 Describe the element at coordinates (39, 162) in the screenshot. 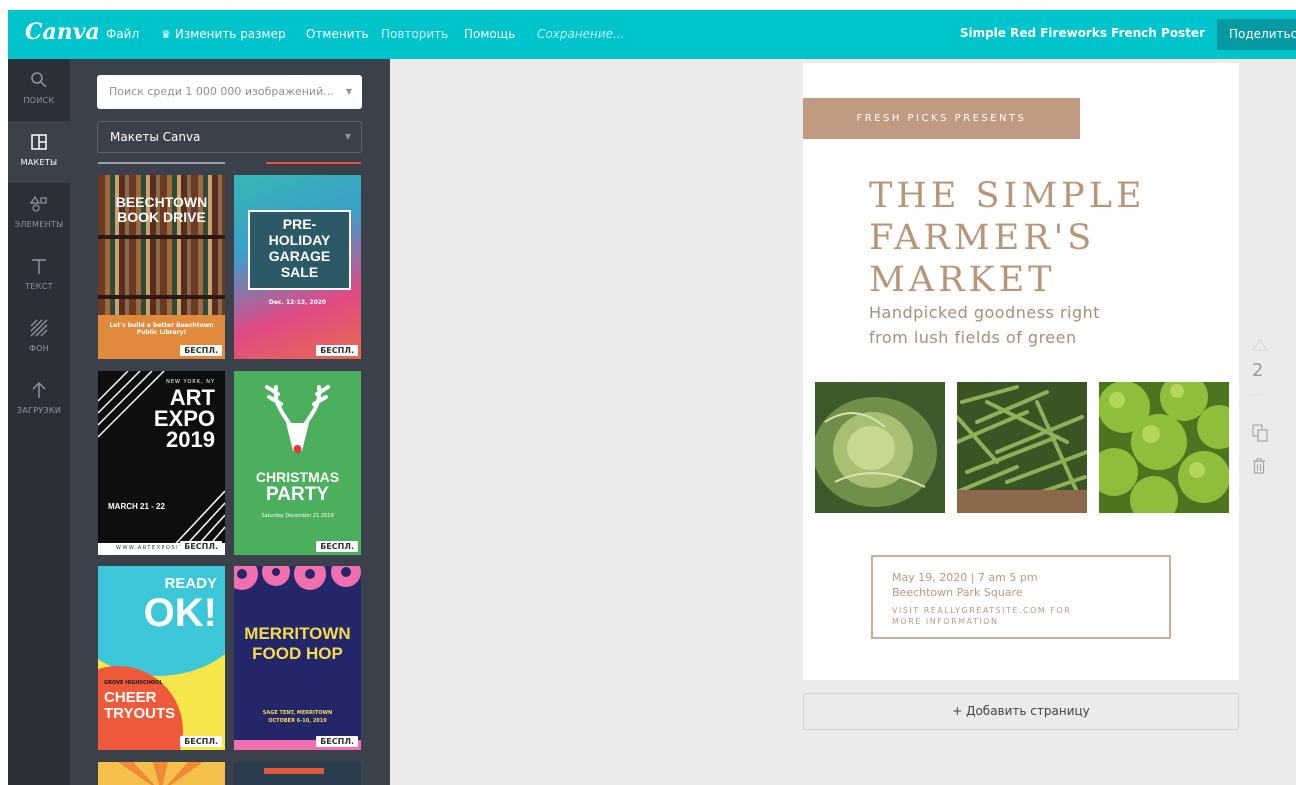

I see `sidebar-item-label: МАКЕТЫ` at that location.